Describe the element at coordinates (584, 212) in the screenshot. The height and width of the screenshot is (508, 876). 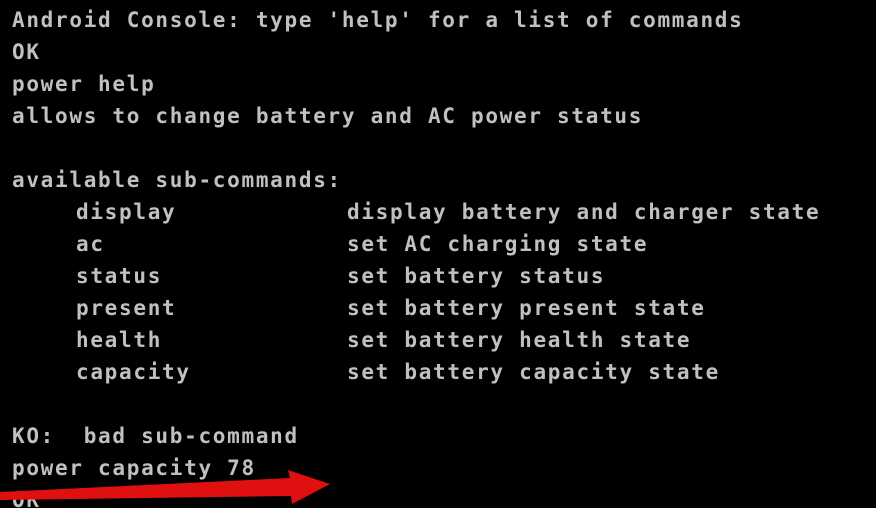
I see `subcommand-desc: display battery and charger state` at that location.